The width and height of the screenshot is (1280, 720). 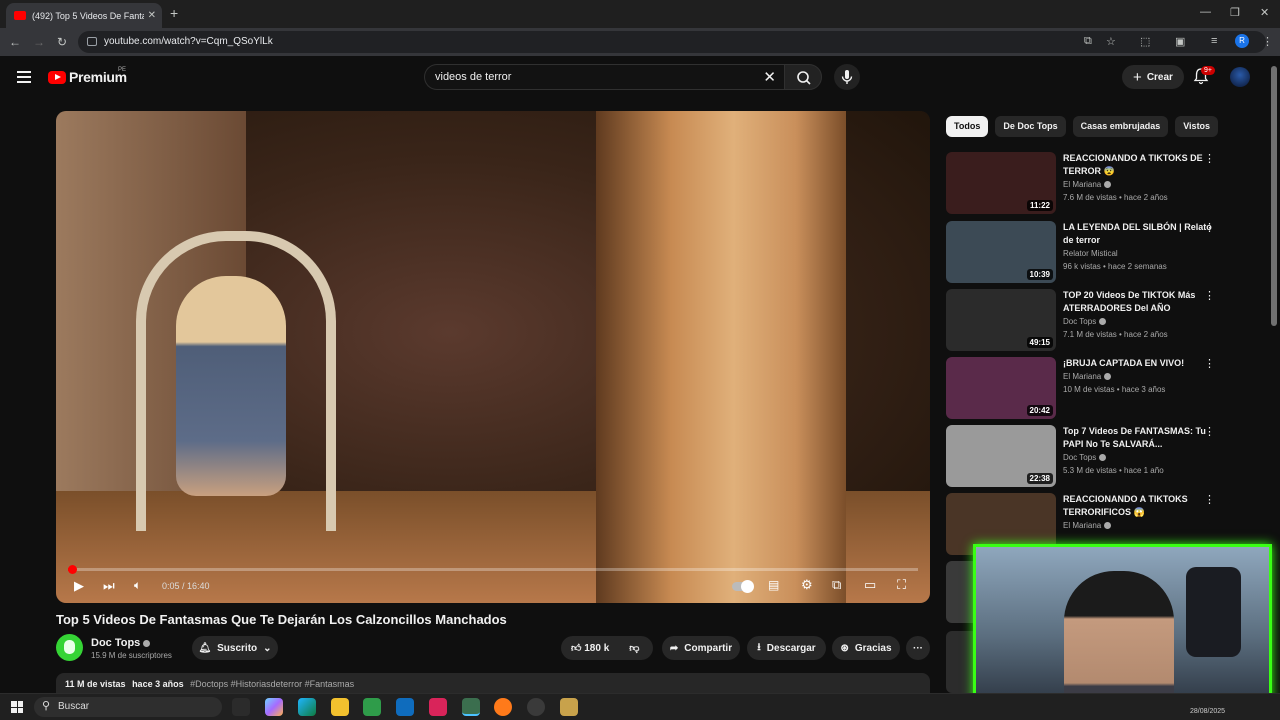 What do you see at coordinates (1214, 41) in the screenshot?
I see `media-controls-icon: ≡` at bounding box center [1214, 41].